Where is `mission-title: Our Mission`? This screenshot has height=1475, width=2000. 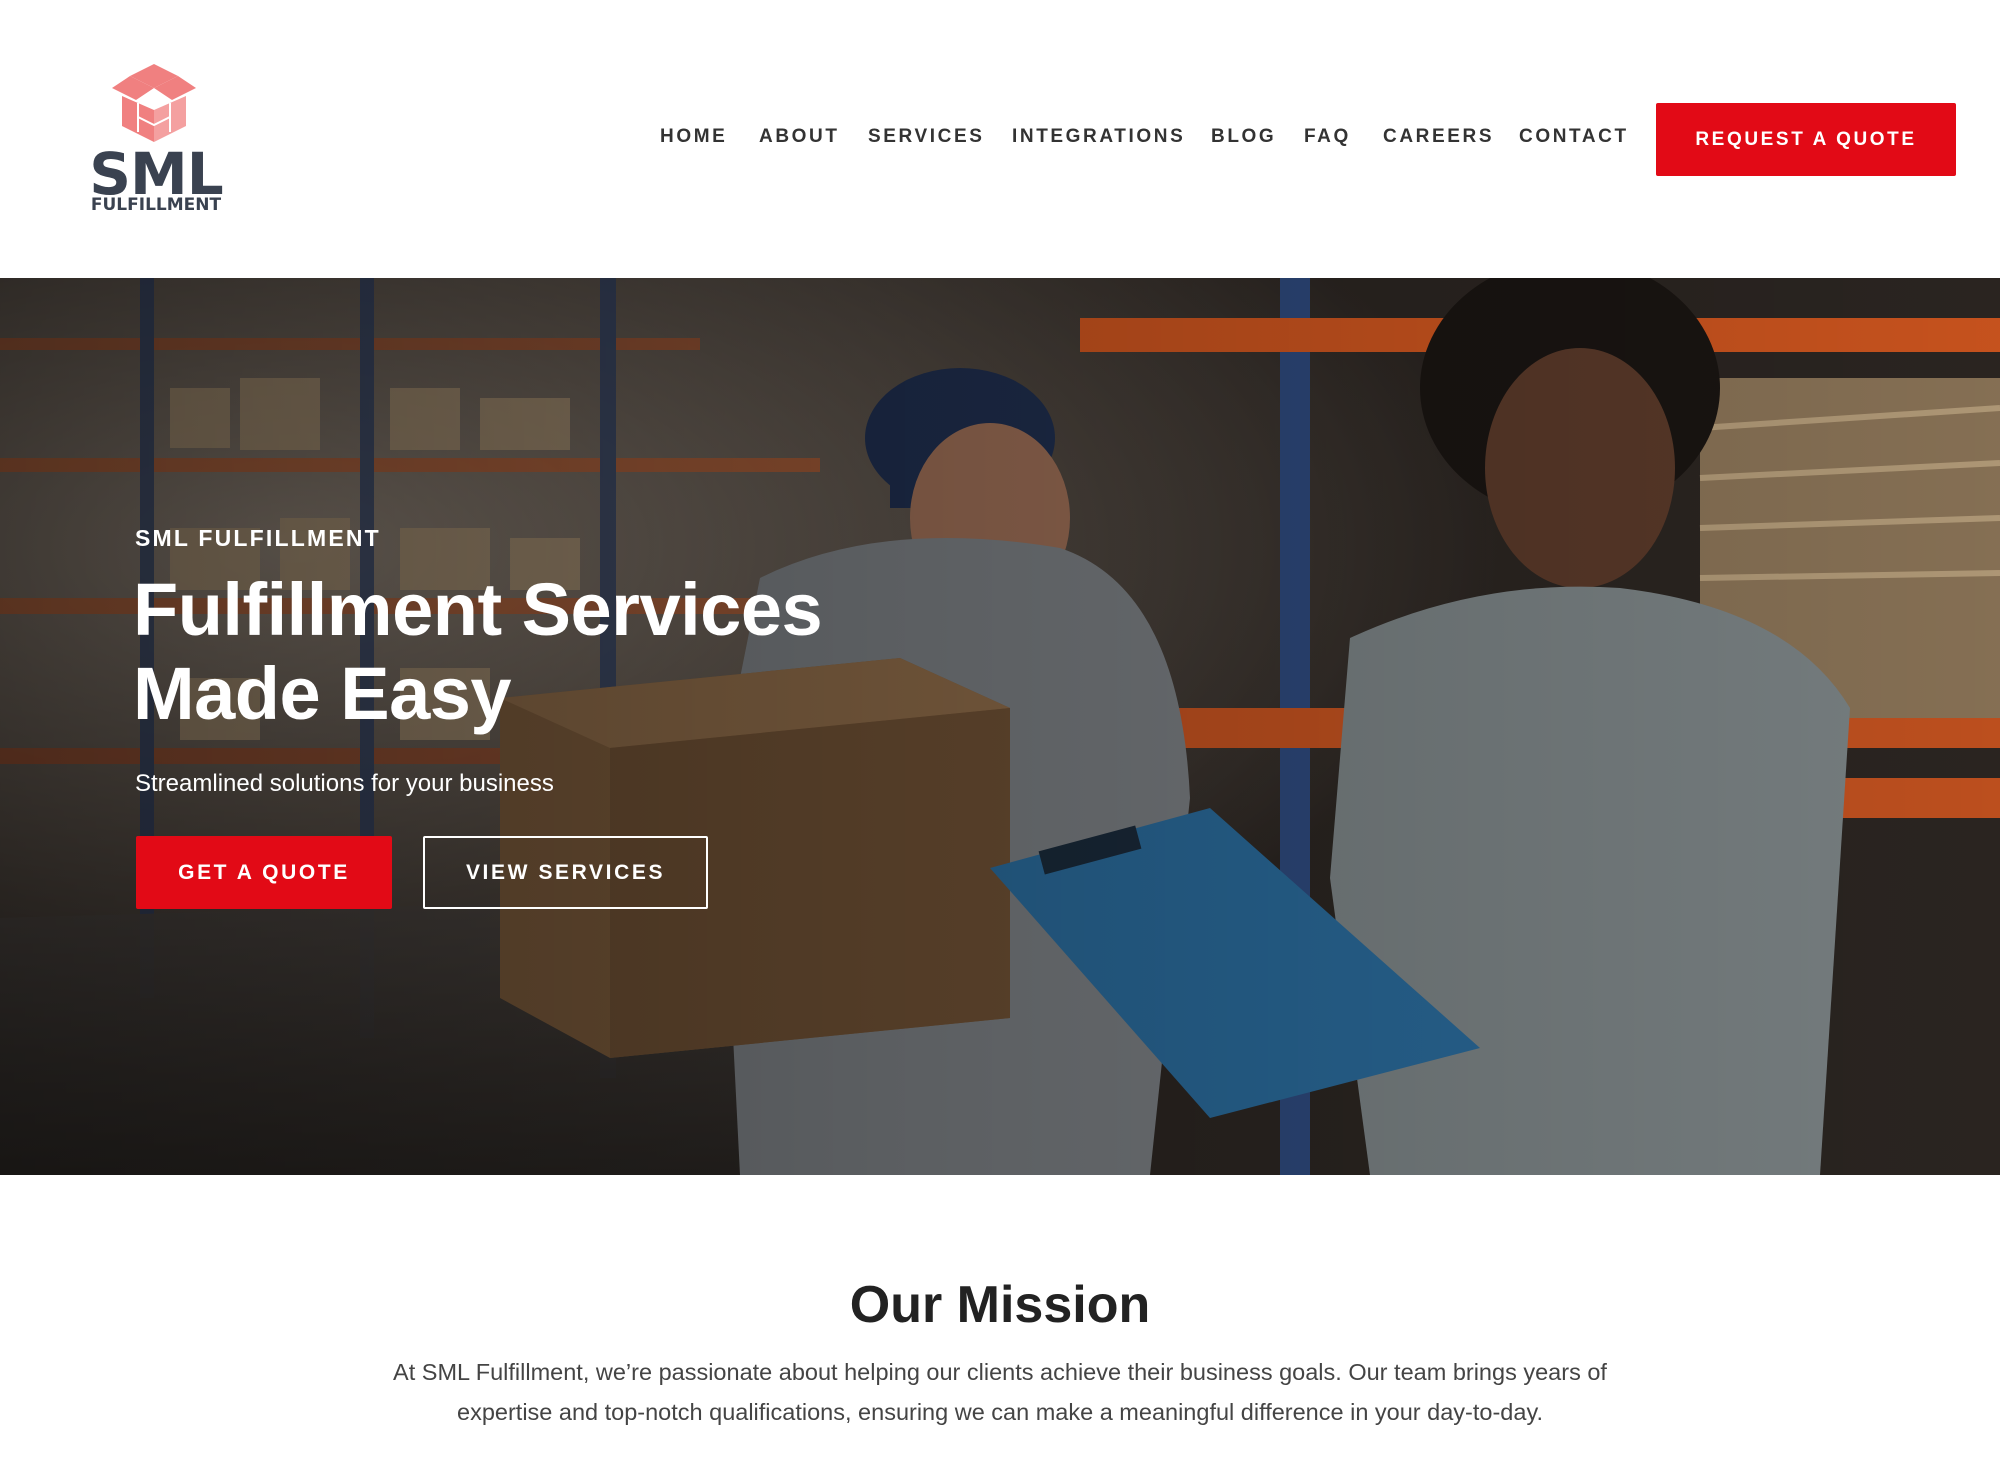 mission-title: Our Mission is located at coordinates (1000, 1305).